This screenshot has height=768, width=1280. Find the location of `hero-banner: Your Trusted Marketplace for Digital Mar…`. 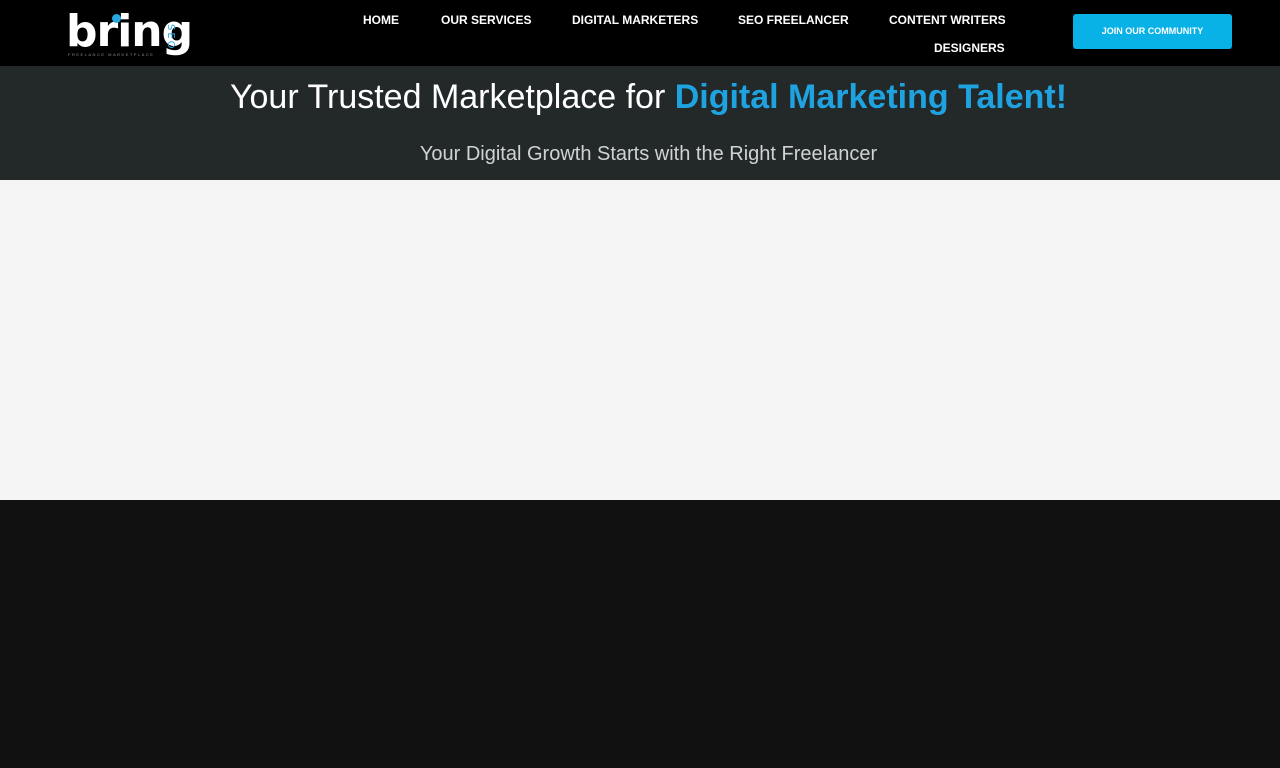

hero-banner: Your Trusted Marketplace for Digital Mar… is located at coordinates (640, 123).